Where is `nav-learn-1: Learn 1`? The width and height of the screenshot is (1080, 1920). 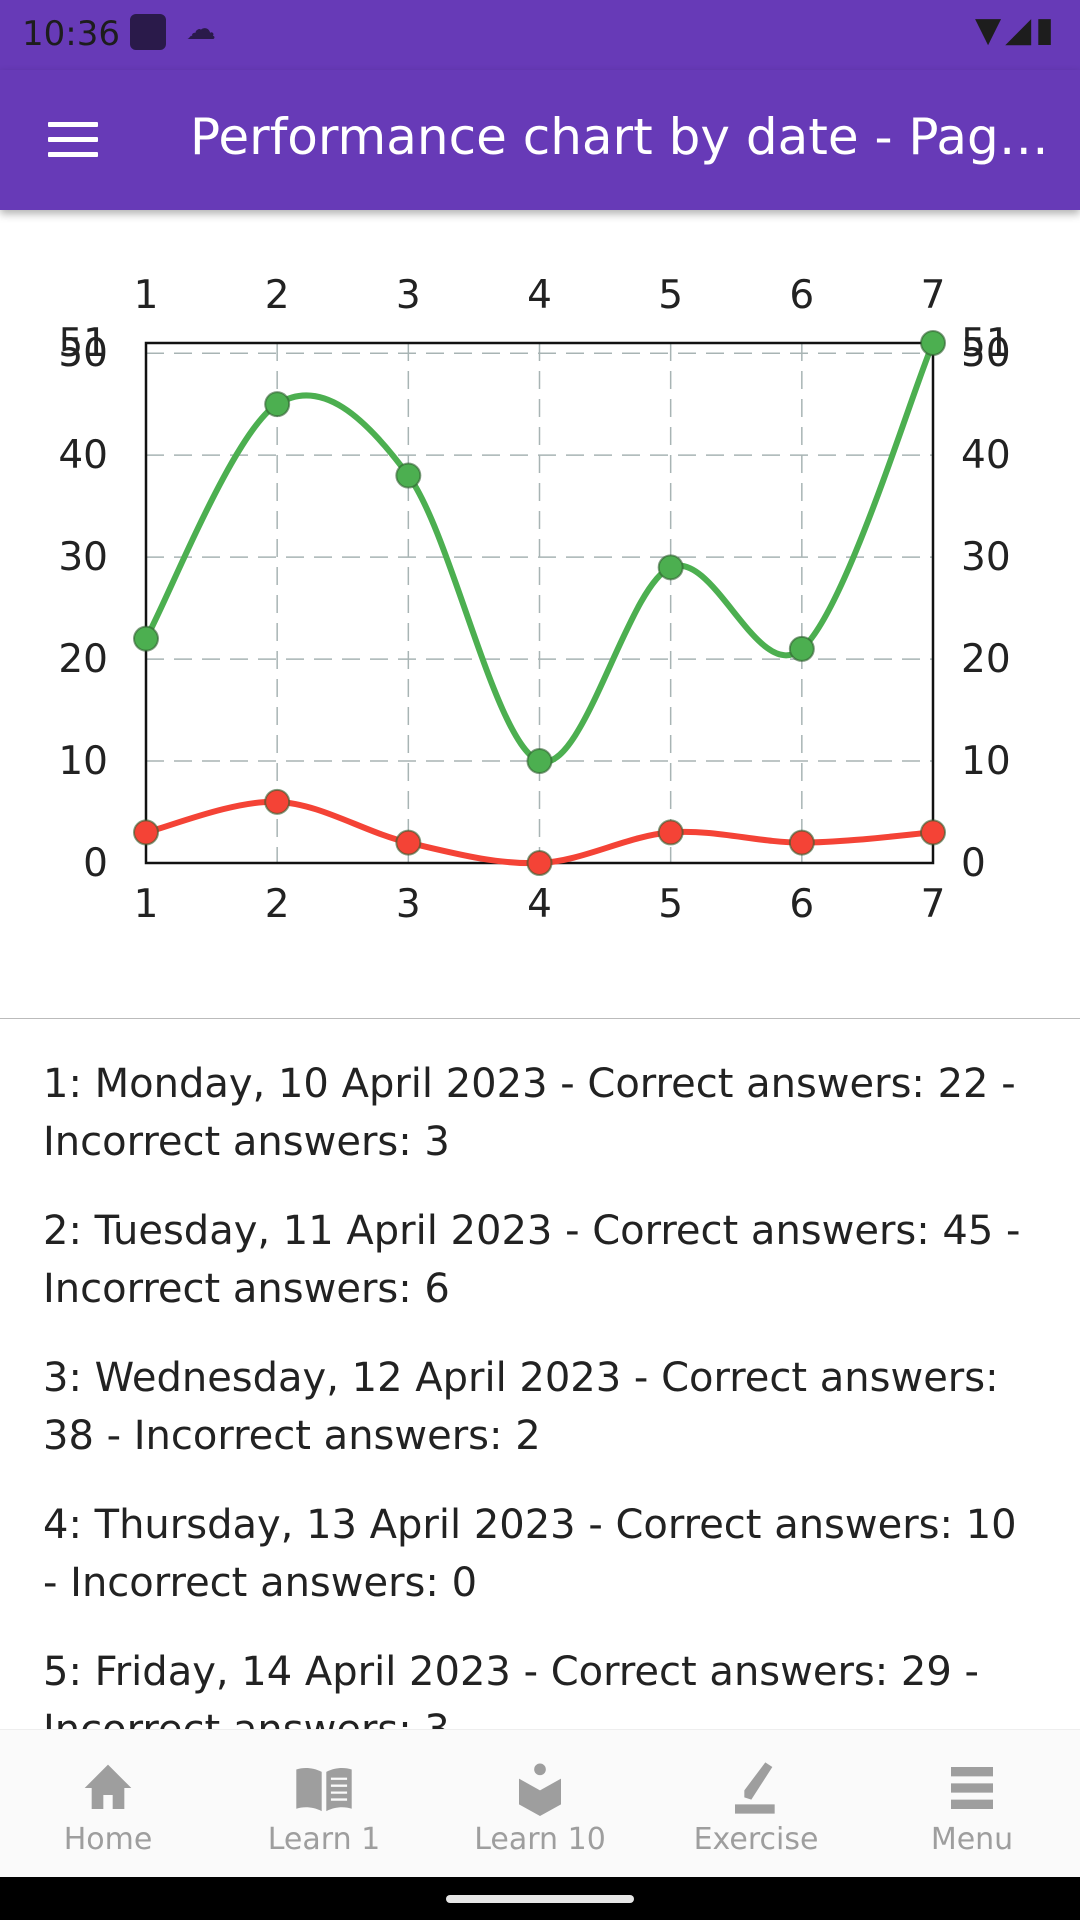 nav-learn-1: Learn 1 is located at coordinates (324, 1803).